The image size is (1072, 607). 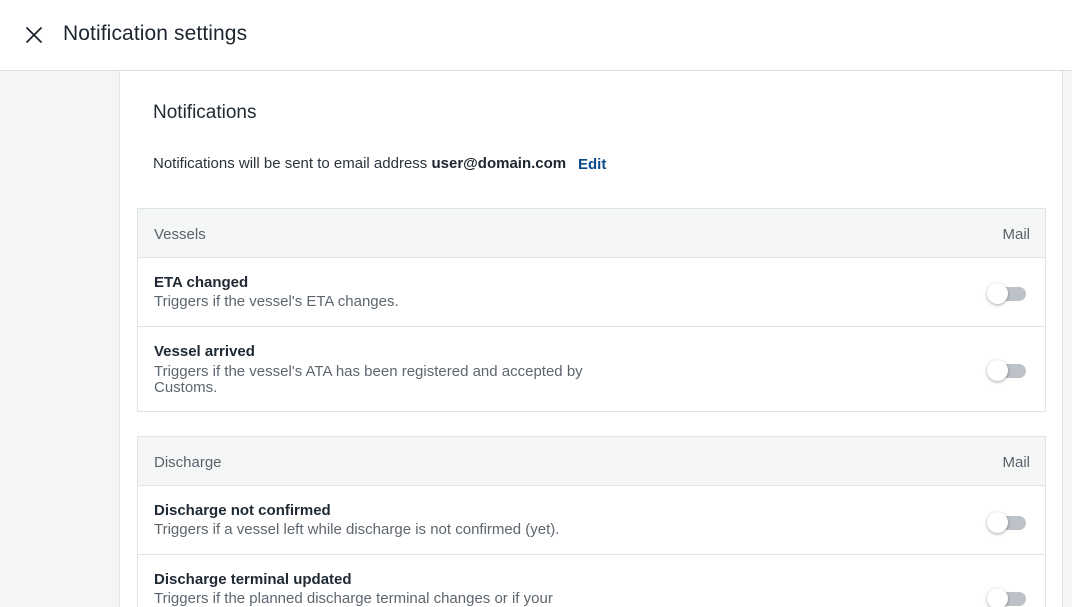 What do you see at coordinates (180, 234) in the screenshot?
I see `group-name: Vessels` at bounding box center [180, 234].